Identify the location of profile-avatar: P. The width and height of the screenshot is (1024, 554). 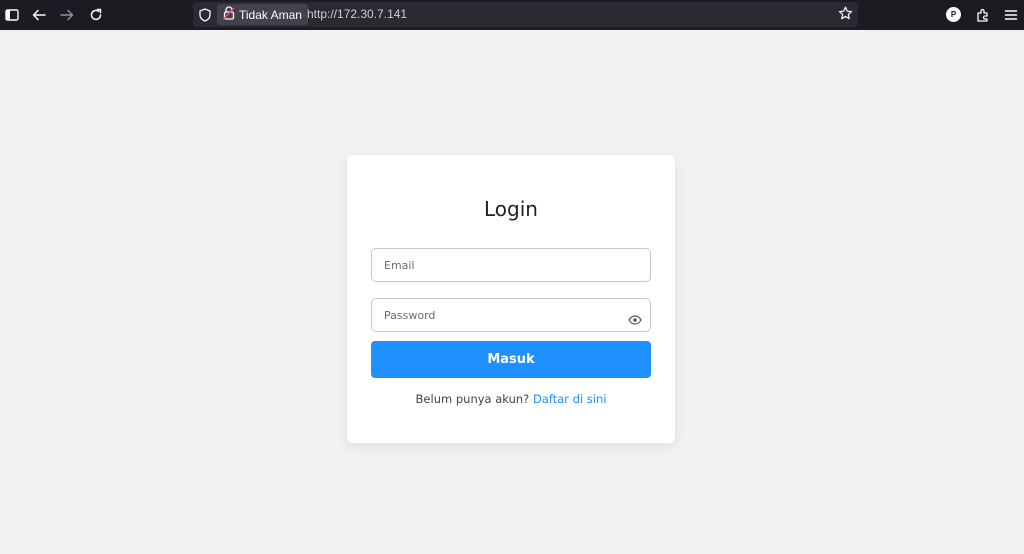
(953, 14).